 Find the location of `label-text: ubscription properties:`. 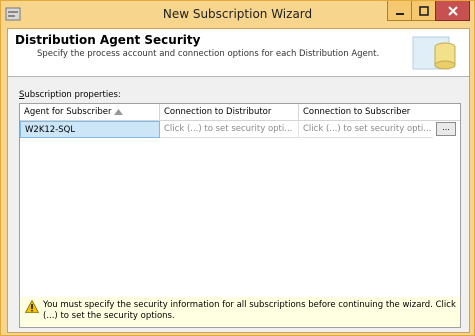

label-text: ubscription properties: is located at coordinates (72, 95).